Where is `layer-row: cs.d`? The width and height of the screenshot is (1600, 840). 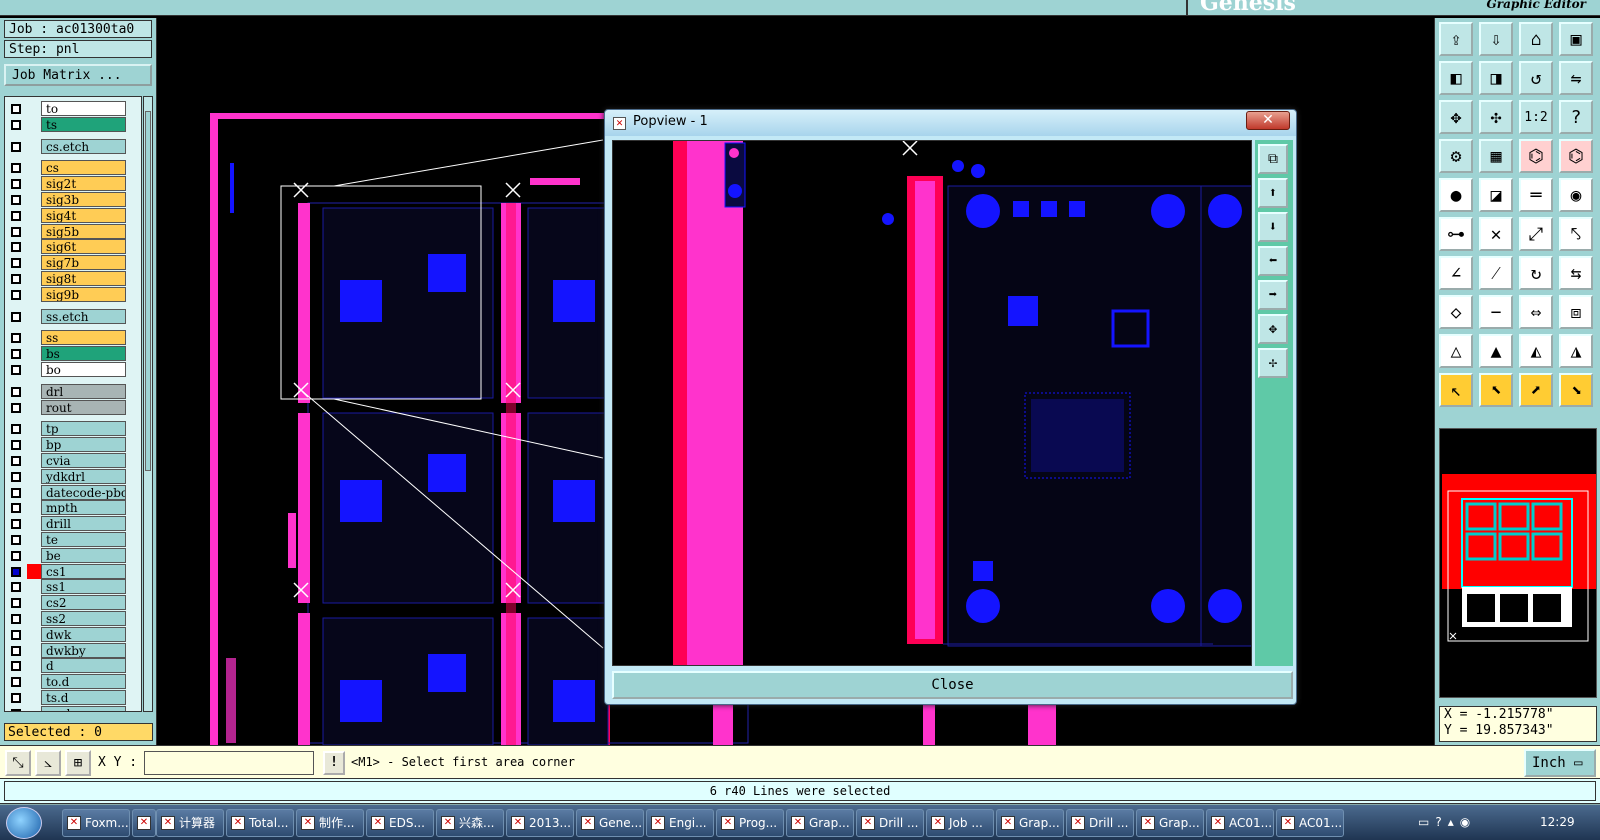 layer-row: cs.d is located at coordinates (73, 708).